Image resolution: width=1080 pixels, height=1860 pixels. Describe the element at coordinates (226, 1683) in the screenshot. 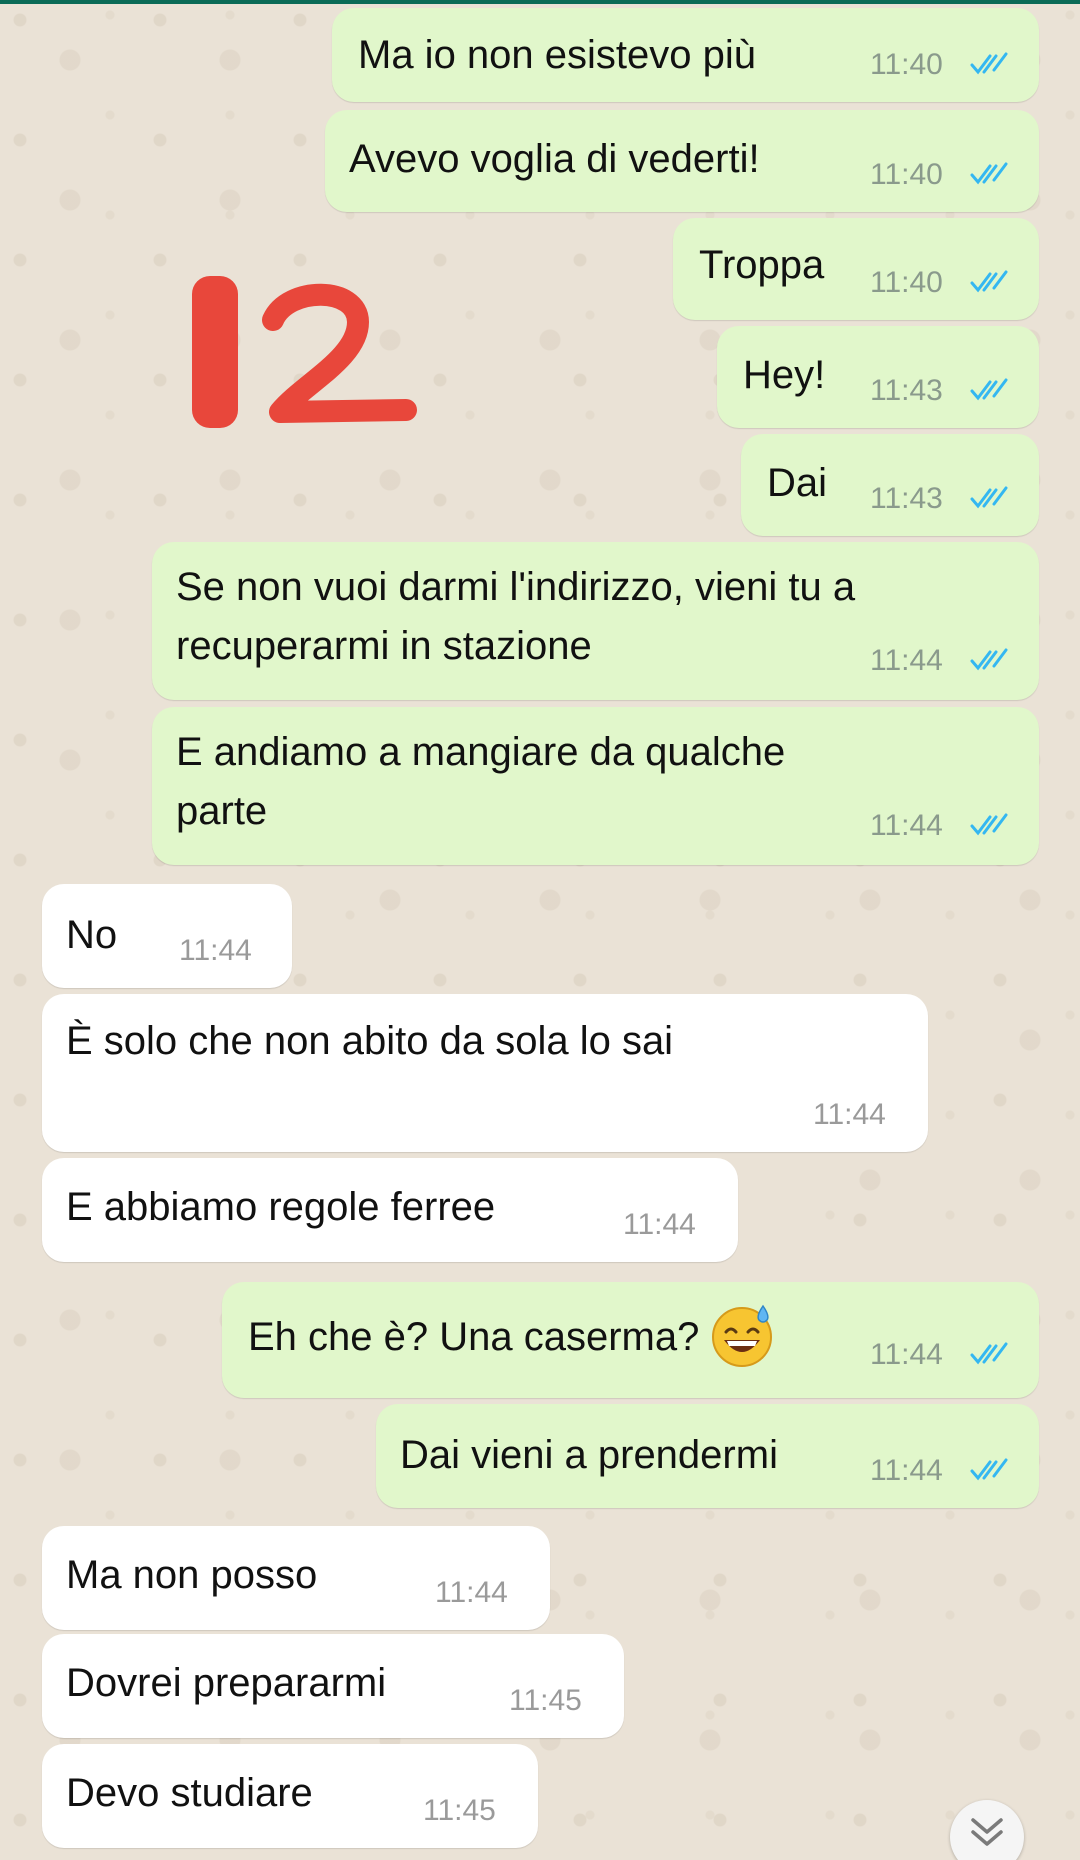

I see `message-text: Dovrei prepararmi` at that location.